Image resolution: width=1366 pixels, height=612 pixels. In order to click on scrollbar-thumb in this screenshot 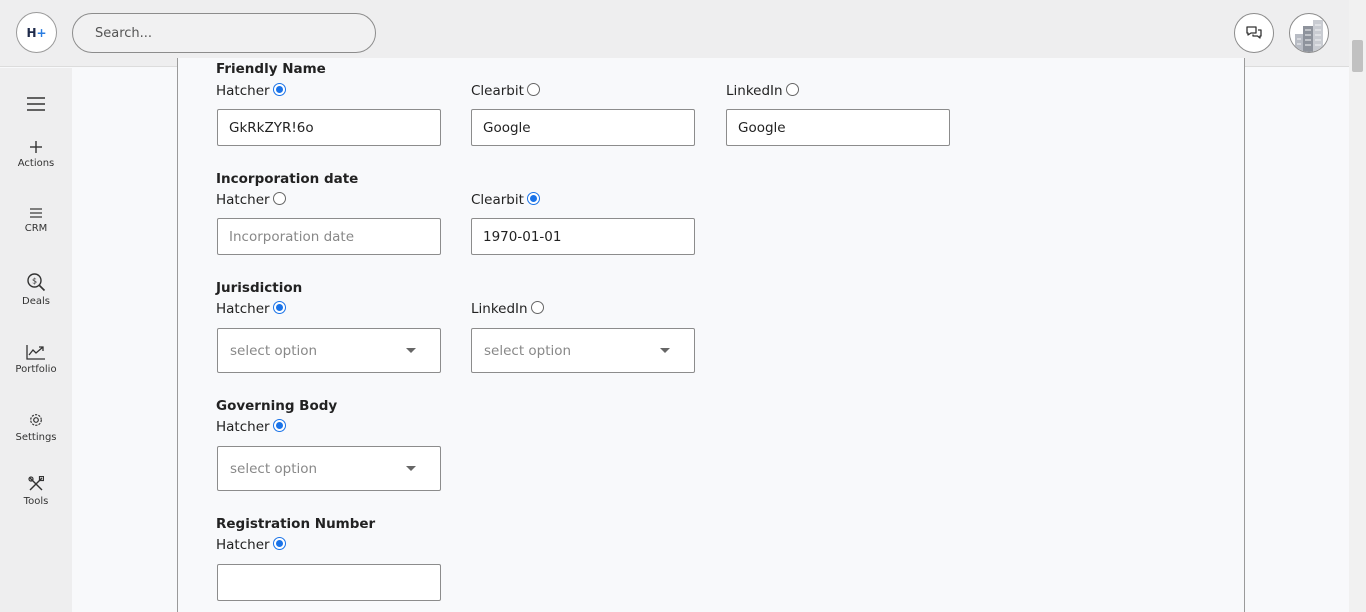, I will do `click(1357, 56)`.